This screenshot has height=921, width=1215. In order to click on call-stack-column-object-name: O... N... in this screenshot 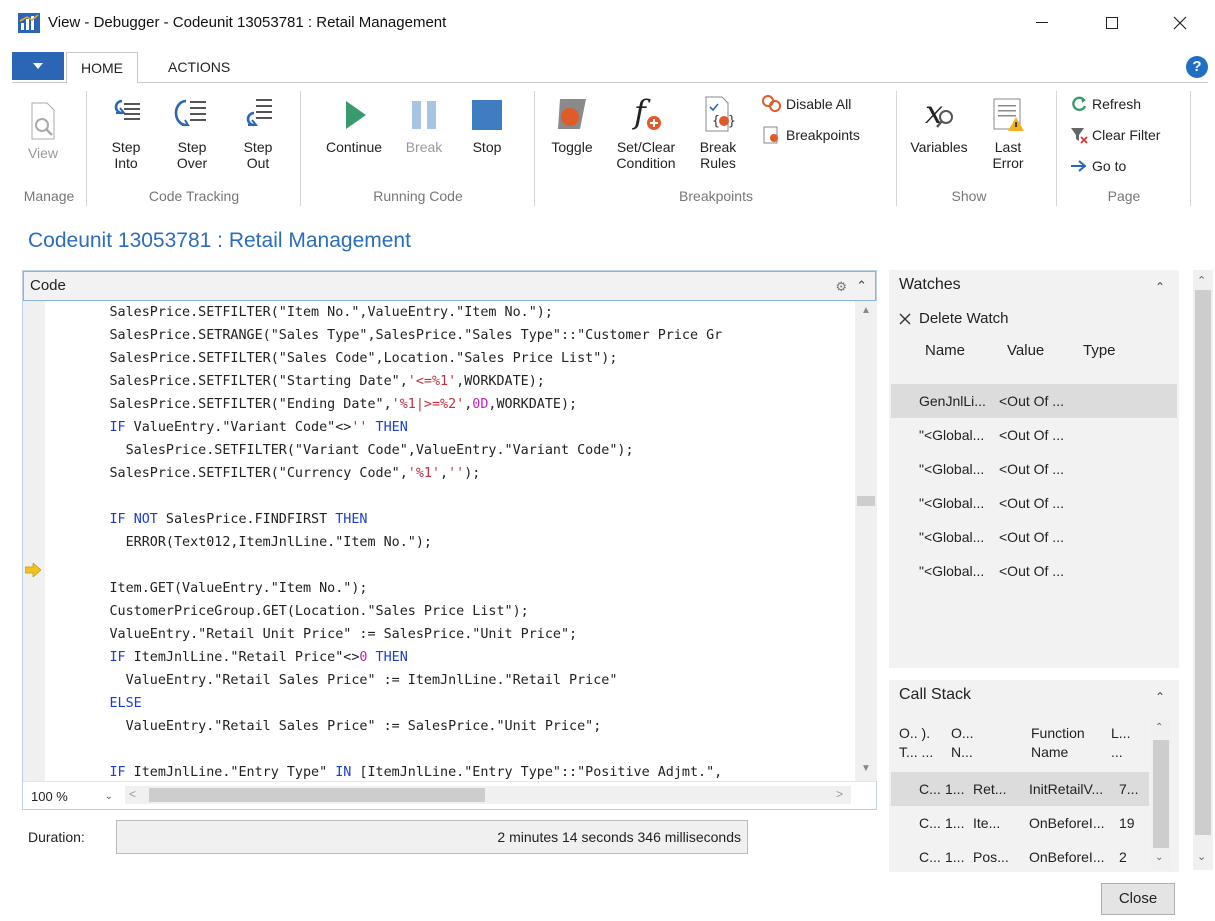, I will do `click(962, 743)`.